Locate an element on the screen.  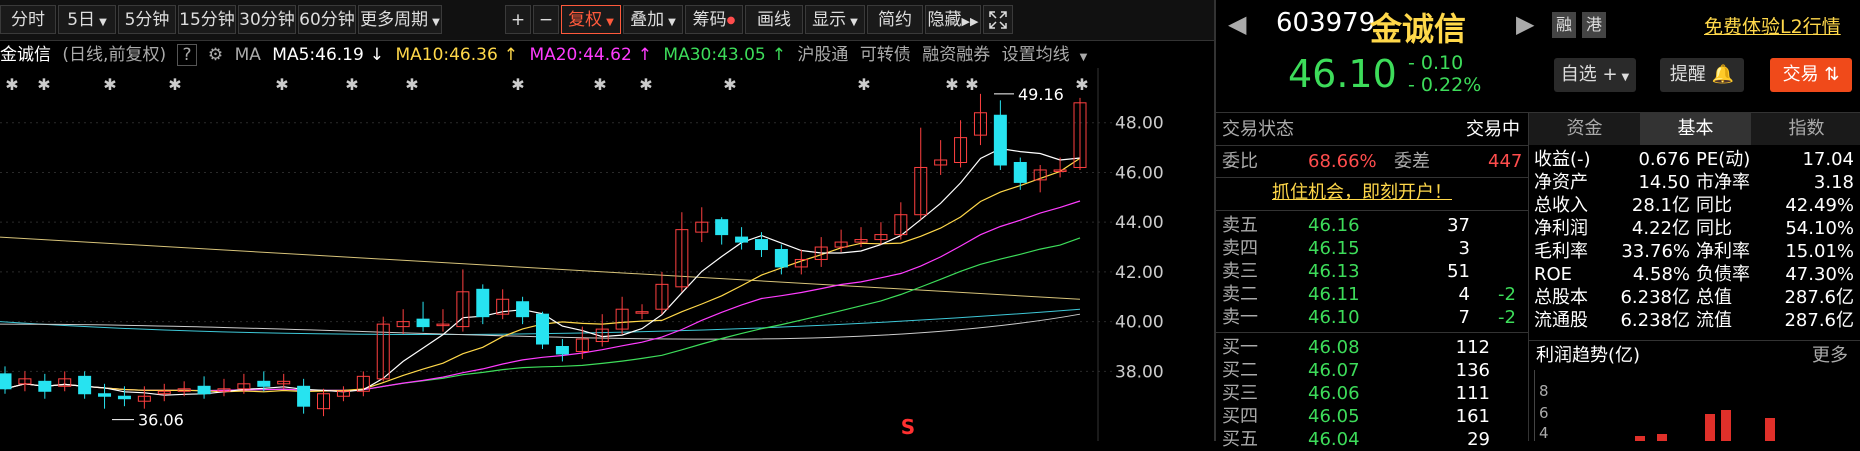
last-price: 46.10 is located at coordinates (1342, 74).